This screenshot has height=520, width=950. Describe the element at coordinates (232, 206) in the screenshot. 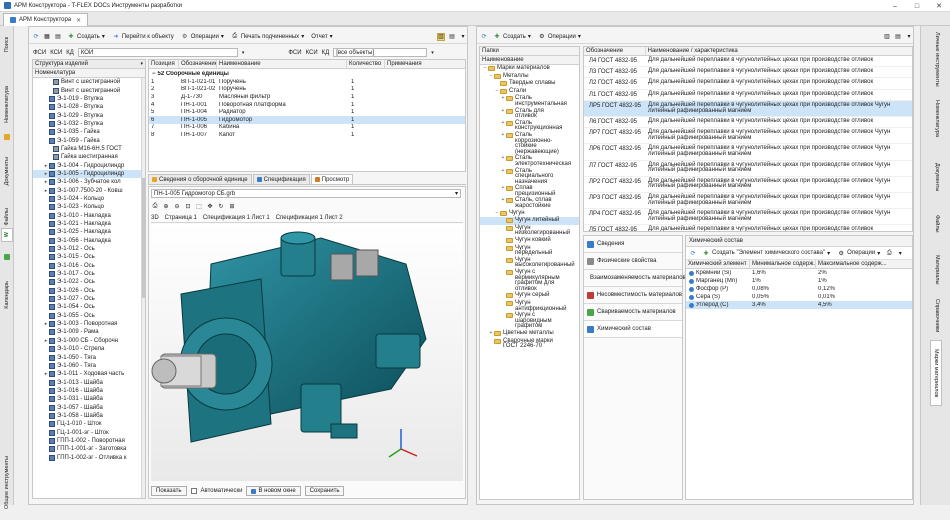

I see `measure-icon: ⊞` at that location.